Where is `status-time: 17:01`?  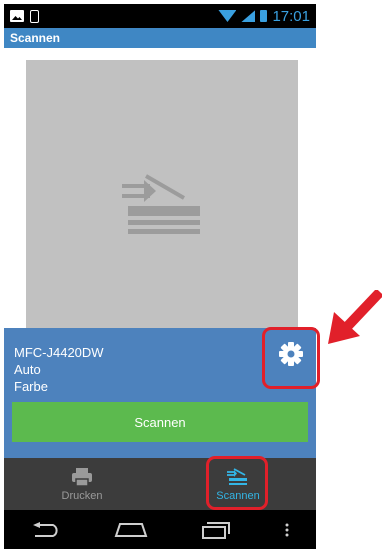 status-time: 17:01 is located at coordinates (291, 16).